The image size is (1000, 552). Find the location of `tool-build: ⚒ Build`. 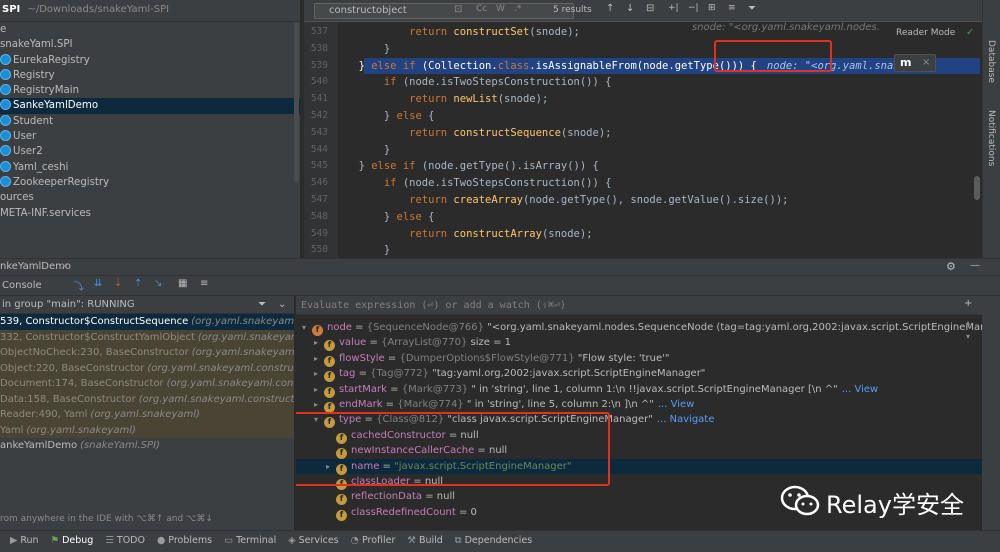

tool-build: ⚒ Build is located at coordinates (424, 541).